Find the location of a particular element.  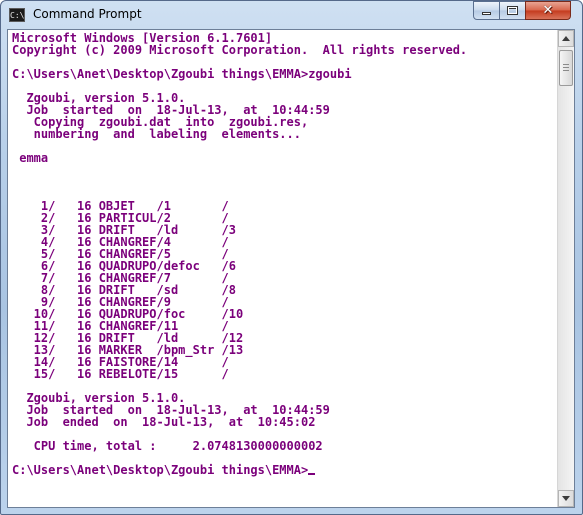

maximize-button is located at coordinates (512, 10).